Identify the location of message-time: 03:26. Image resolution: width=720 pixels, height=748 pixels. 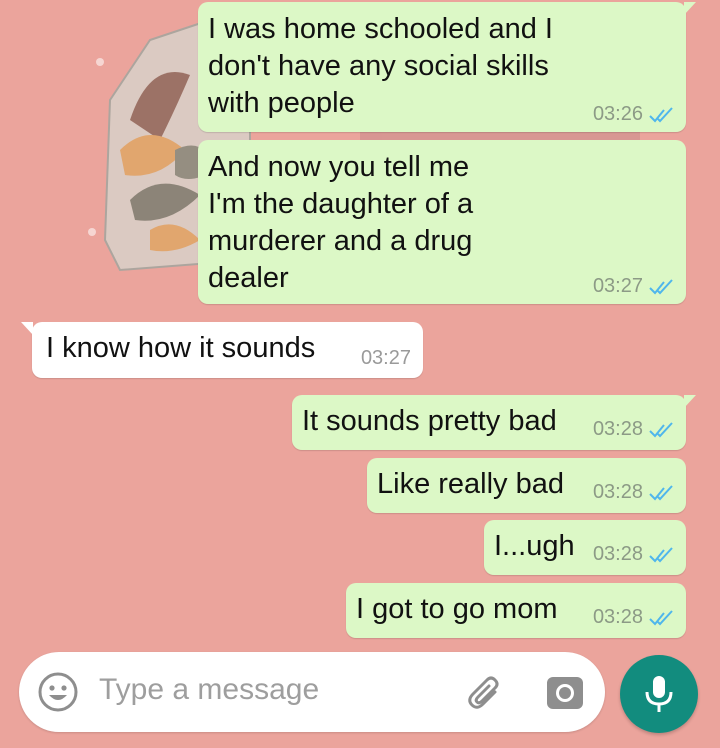
(617, 114).